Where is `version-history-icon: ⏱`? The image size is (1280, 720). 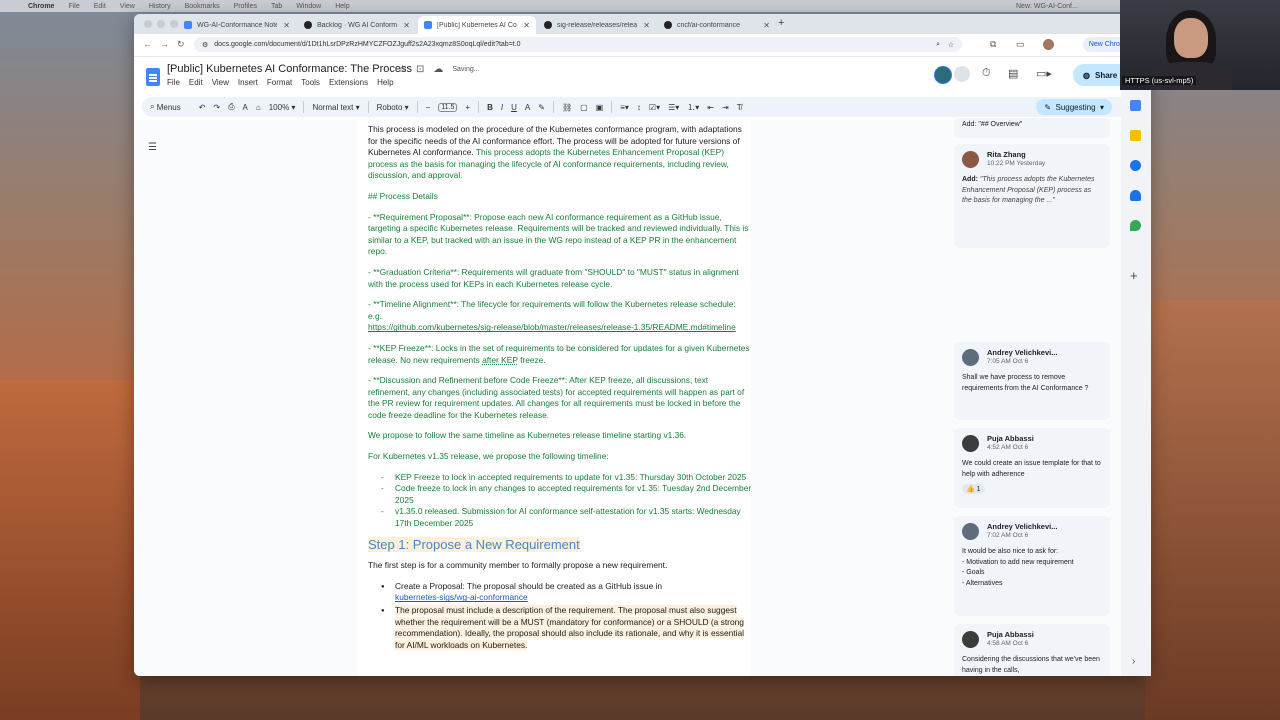
version-history-icon: ⏱ is located at coordinates (986, 73).